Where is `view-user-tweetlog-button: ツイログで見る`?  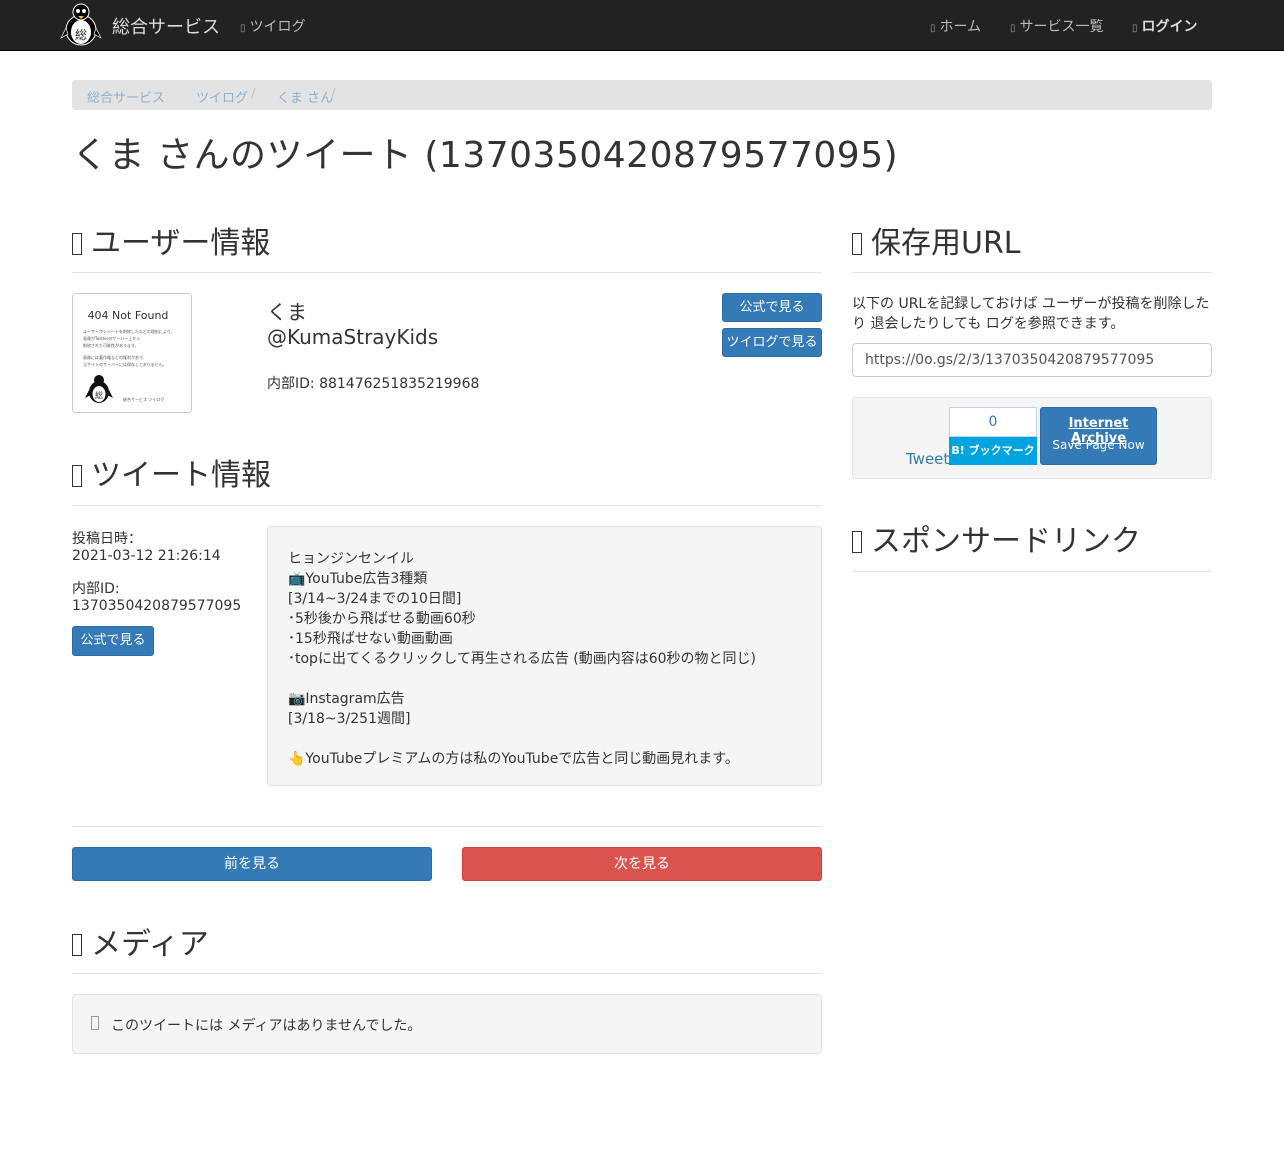 view-user-tweetlog-button: ツイログで見る is located at coordinates (772, 342).